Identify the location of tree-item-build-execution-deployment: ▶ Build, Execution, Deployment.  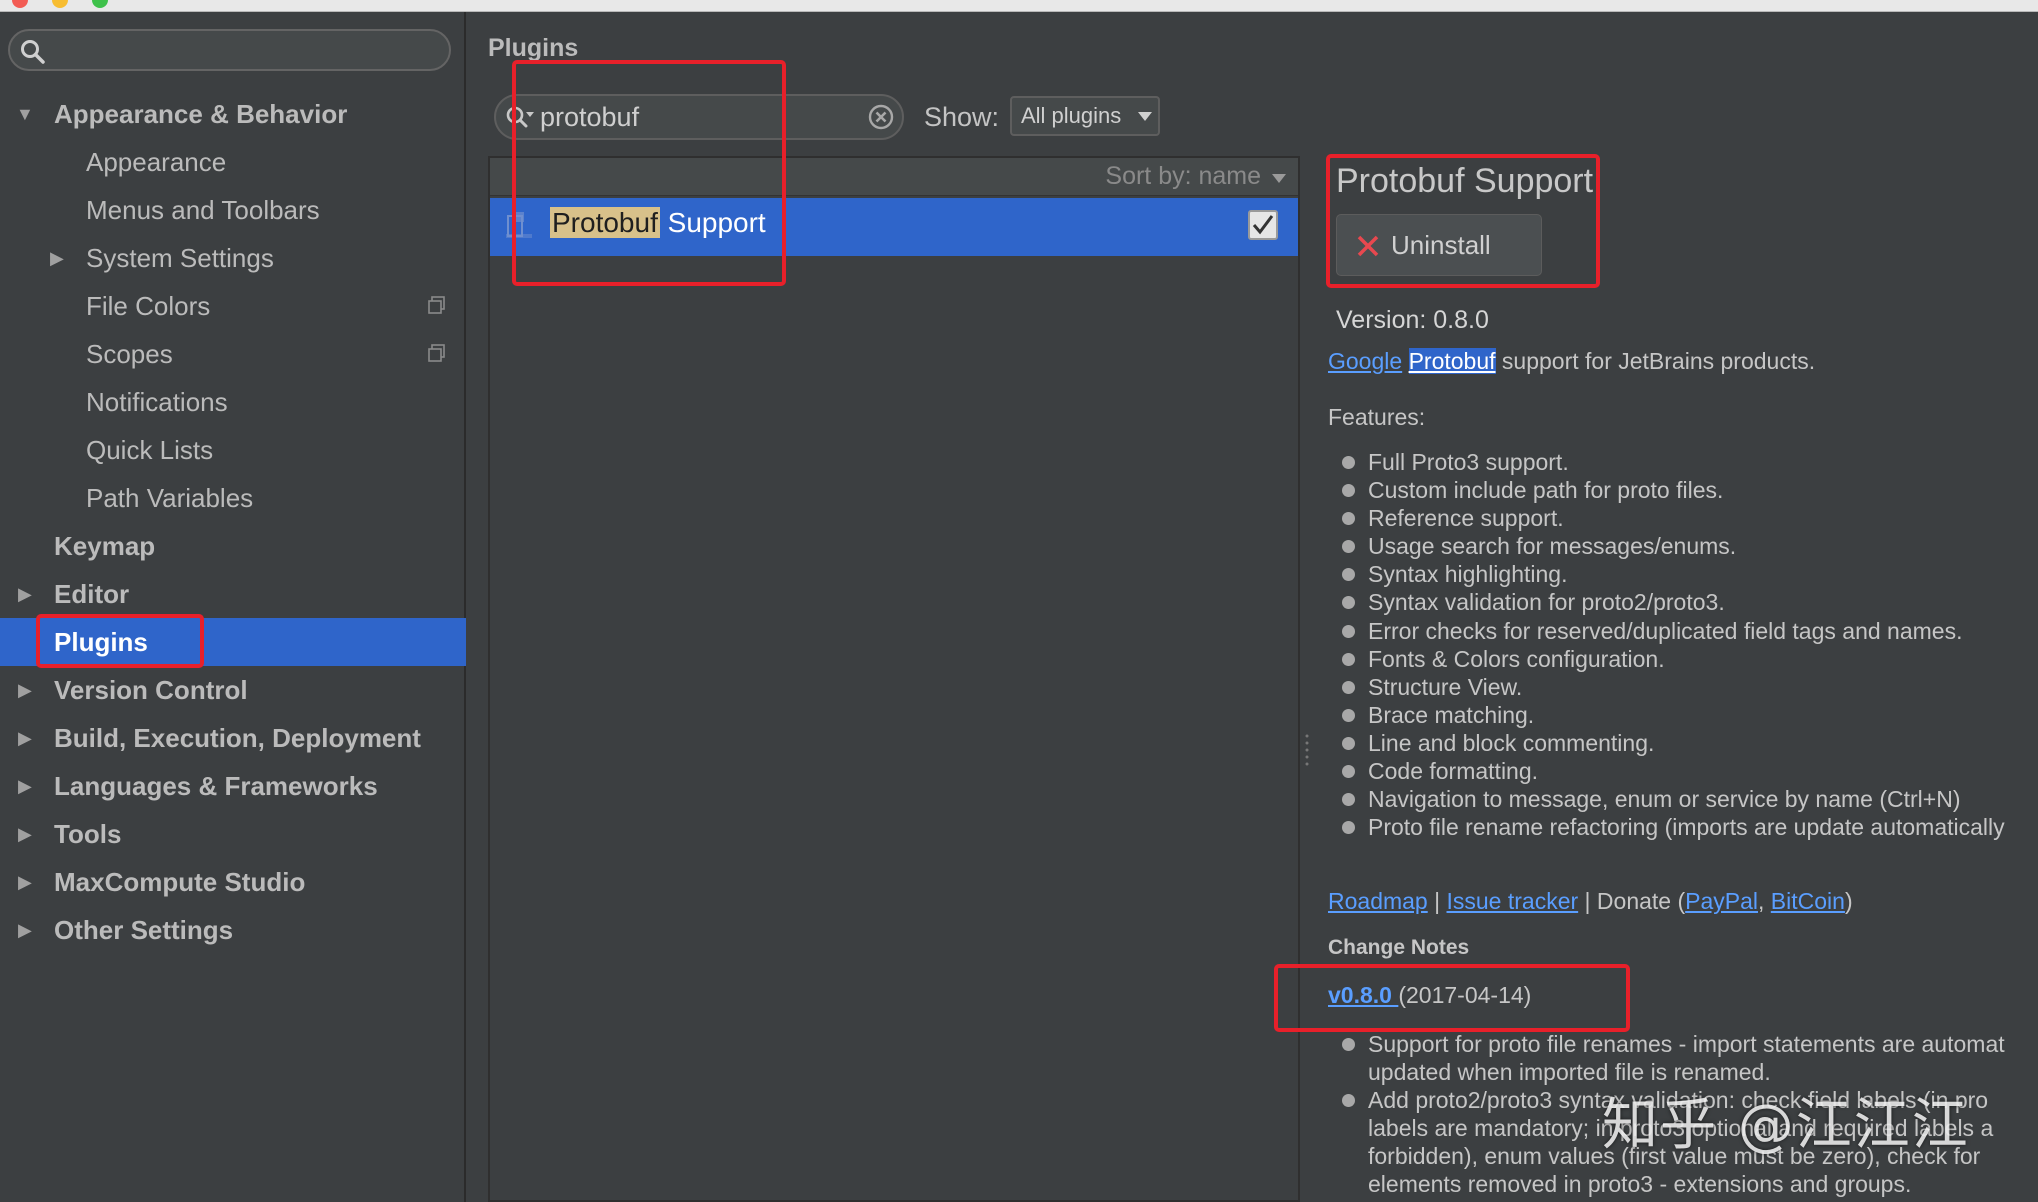
(233, 738).